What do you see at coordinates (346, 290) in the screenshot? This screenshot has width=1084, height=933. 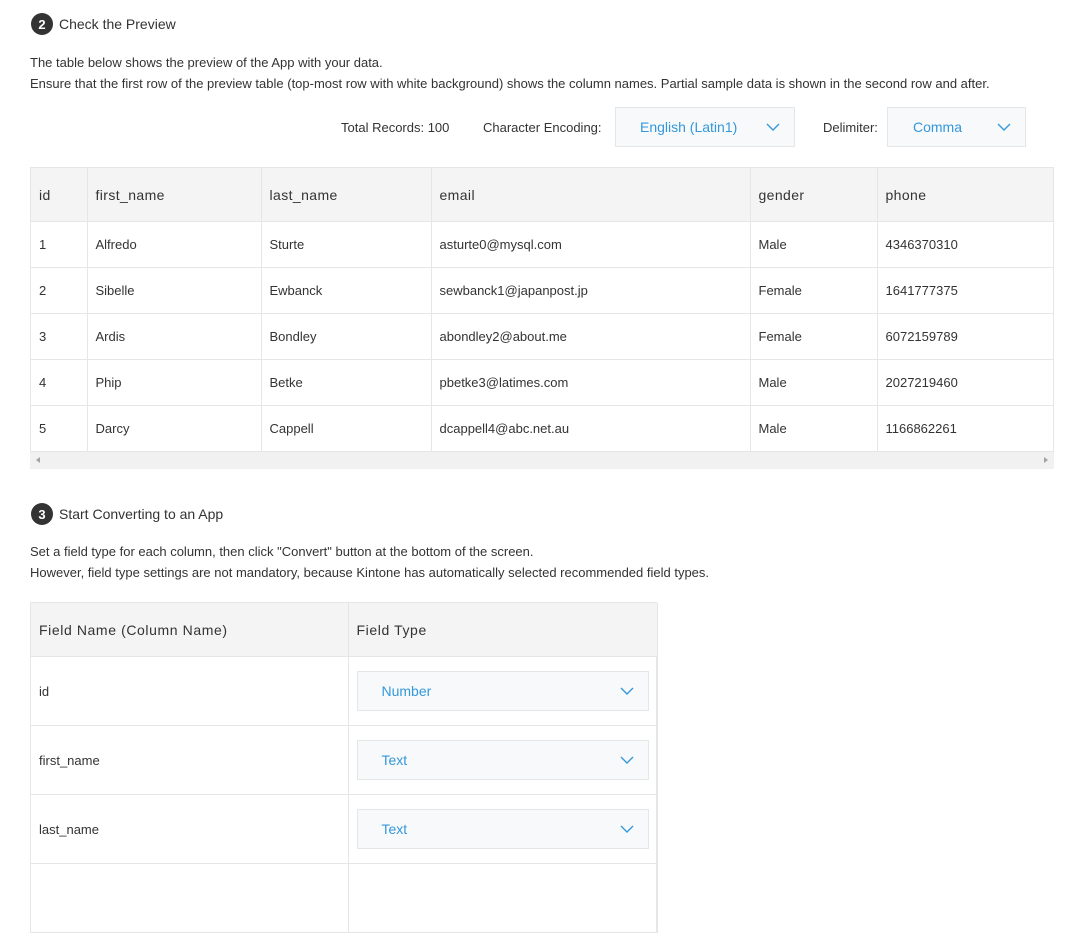 I see `table-cell: Ewbanck` at bounding box center [346, 290].